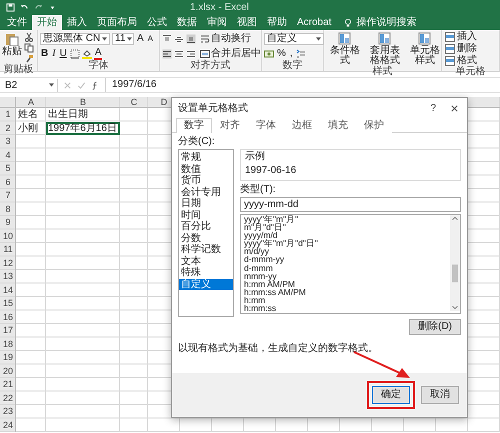  Describe the element at coordinates (87, 53) in the screenshot. I see `fill-color-icon` at that location.